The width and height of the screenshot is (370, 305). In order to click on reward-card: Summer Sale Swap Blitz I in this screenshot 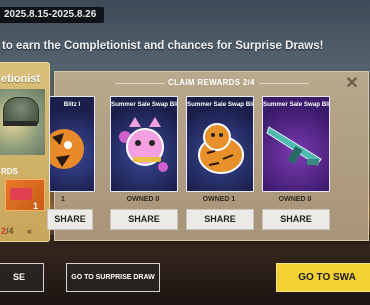, I will do `click(296, 144)`.